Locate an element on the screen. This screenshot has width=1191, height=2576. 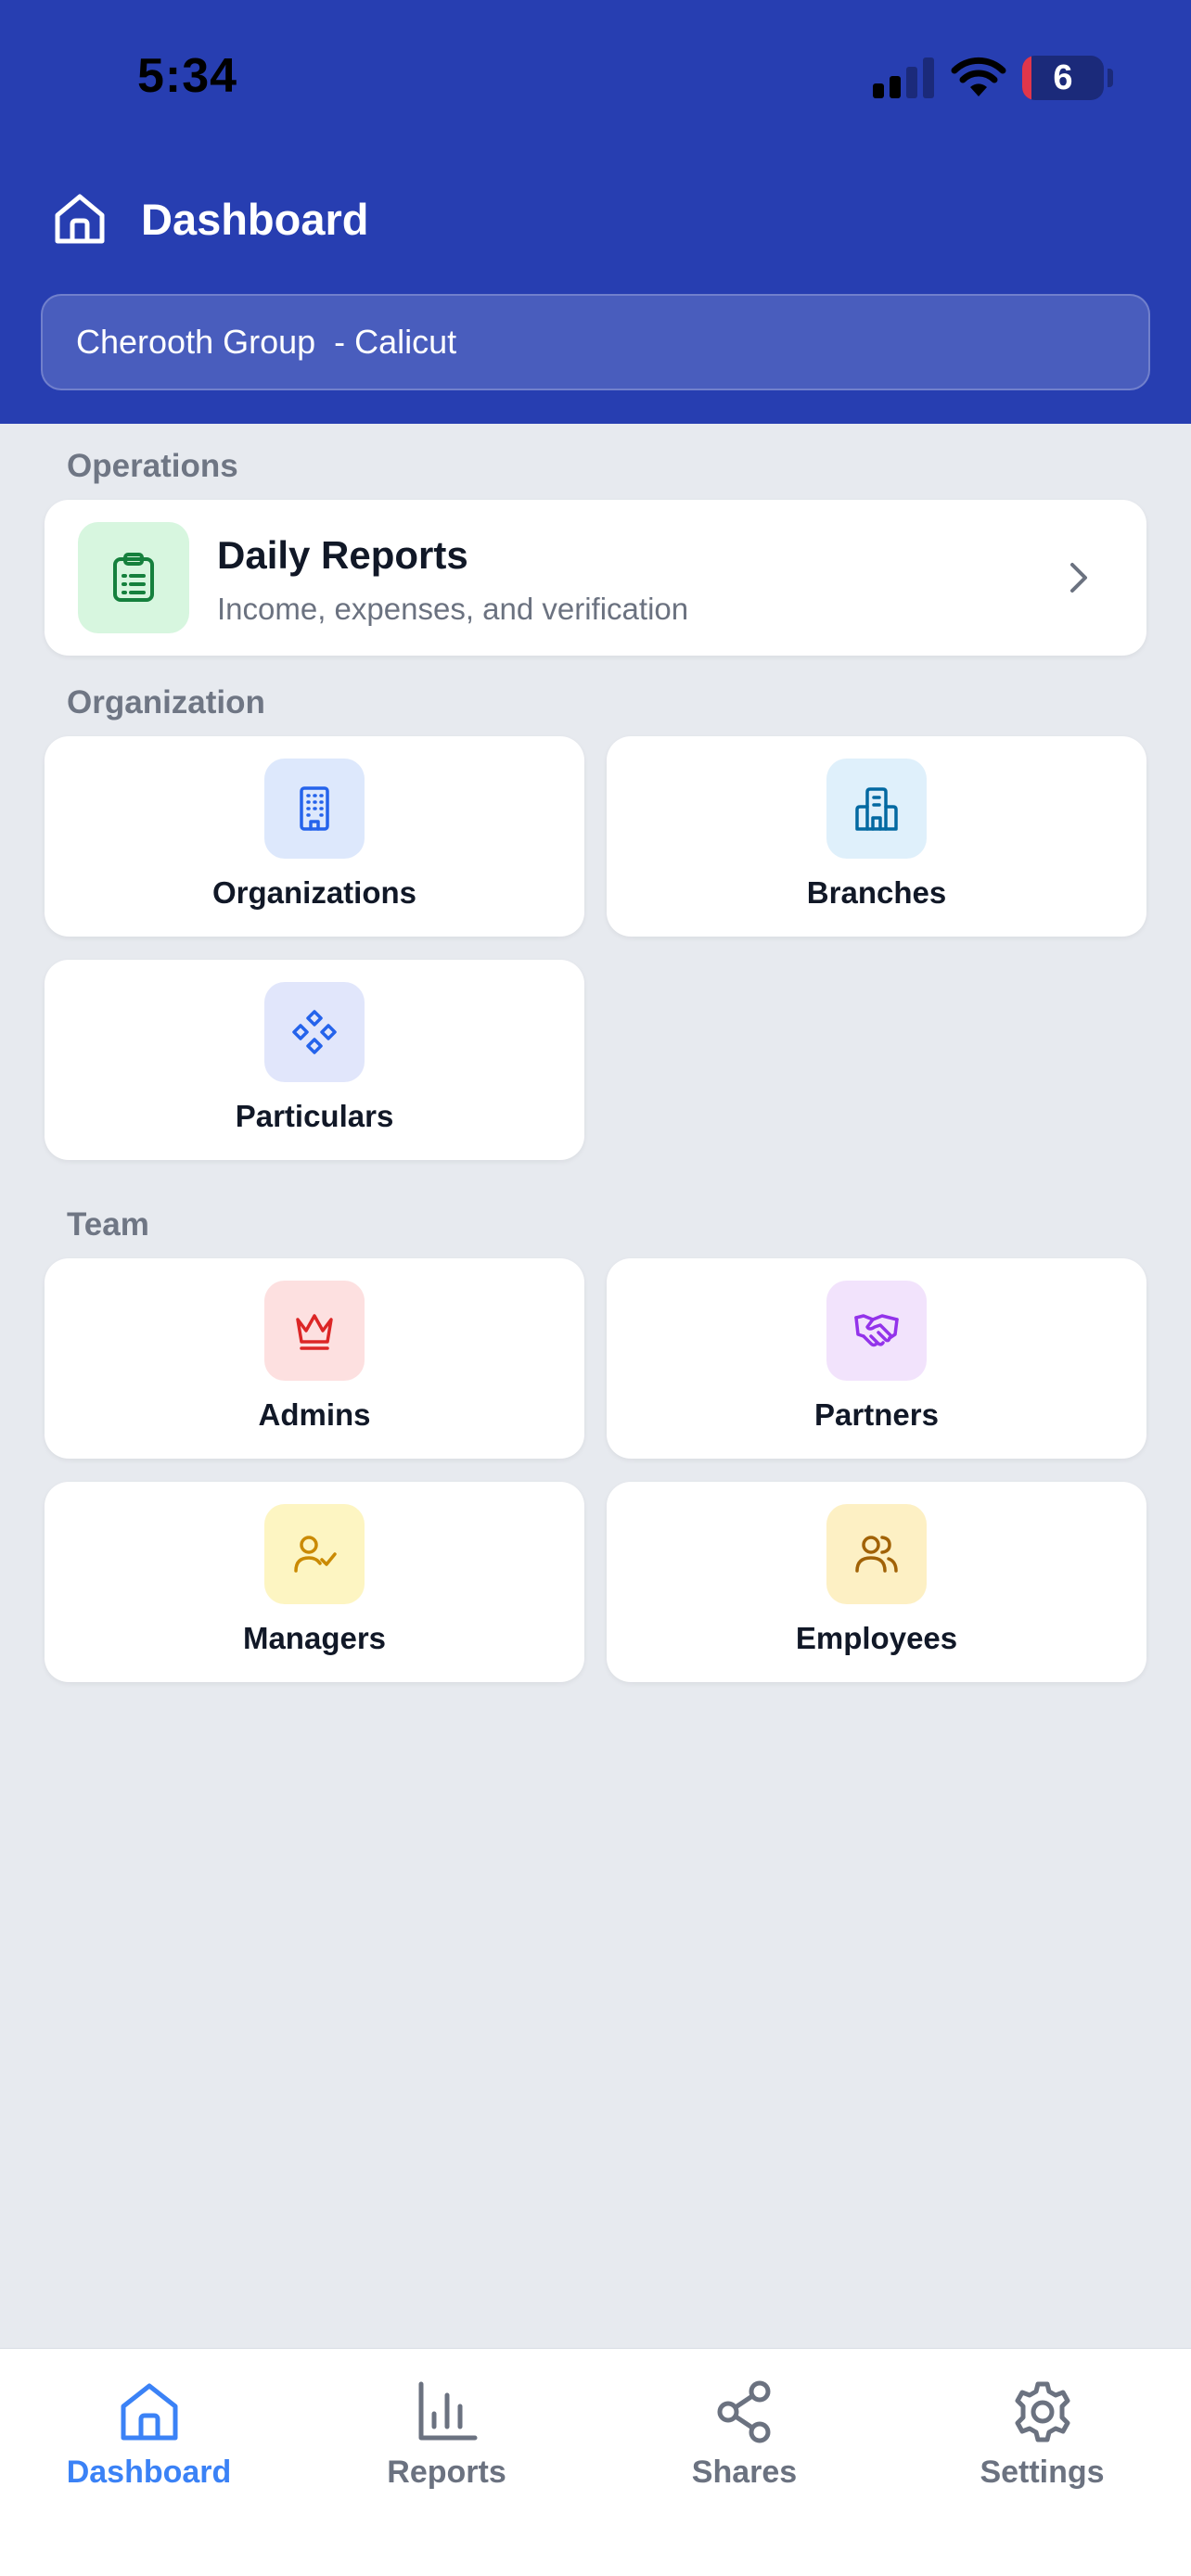
tile-managers: Managers is located at coordinates (314, 1582).